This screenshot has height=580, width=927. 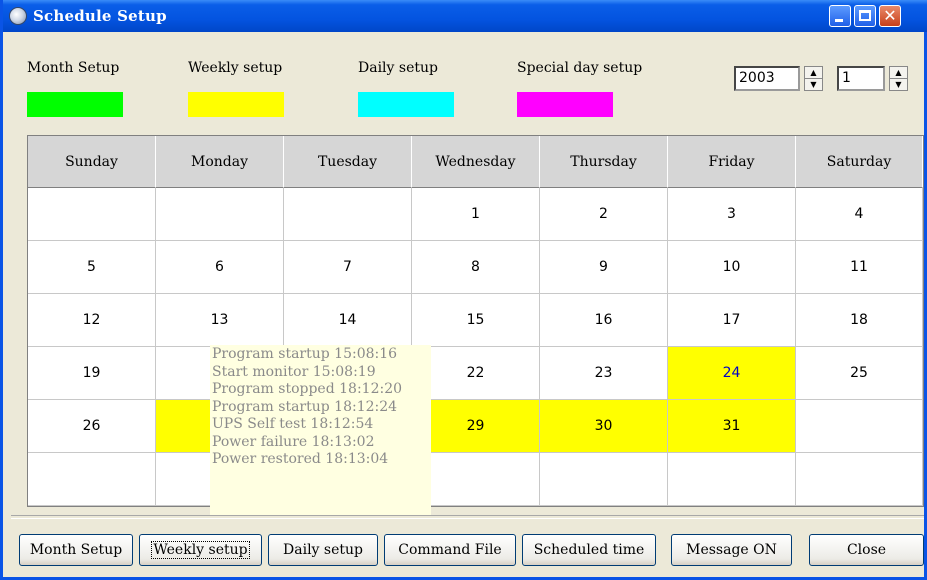 I want to click on month-setup-button: Month Setup, so click(x=76, y=550).